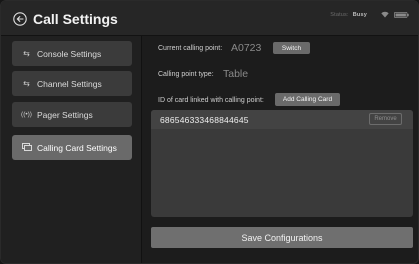  What do you see at coordinates (204, 120) in the screenshot?
I see `card-id: 686546333468844645` at bounding box center [204, 120].